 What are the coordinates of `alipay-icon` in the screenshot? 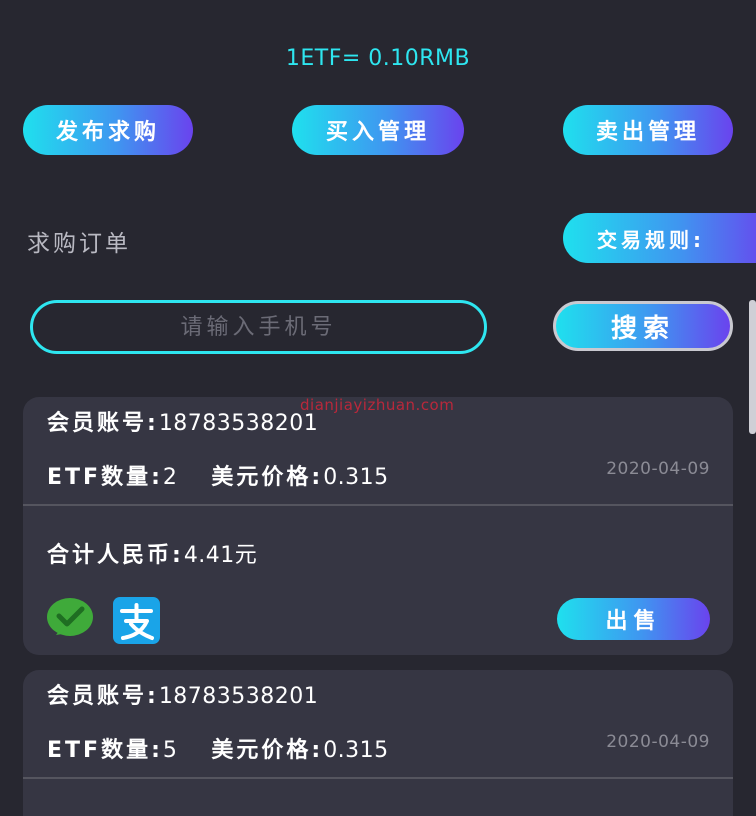 It's located at (136, 620).